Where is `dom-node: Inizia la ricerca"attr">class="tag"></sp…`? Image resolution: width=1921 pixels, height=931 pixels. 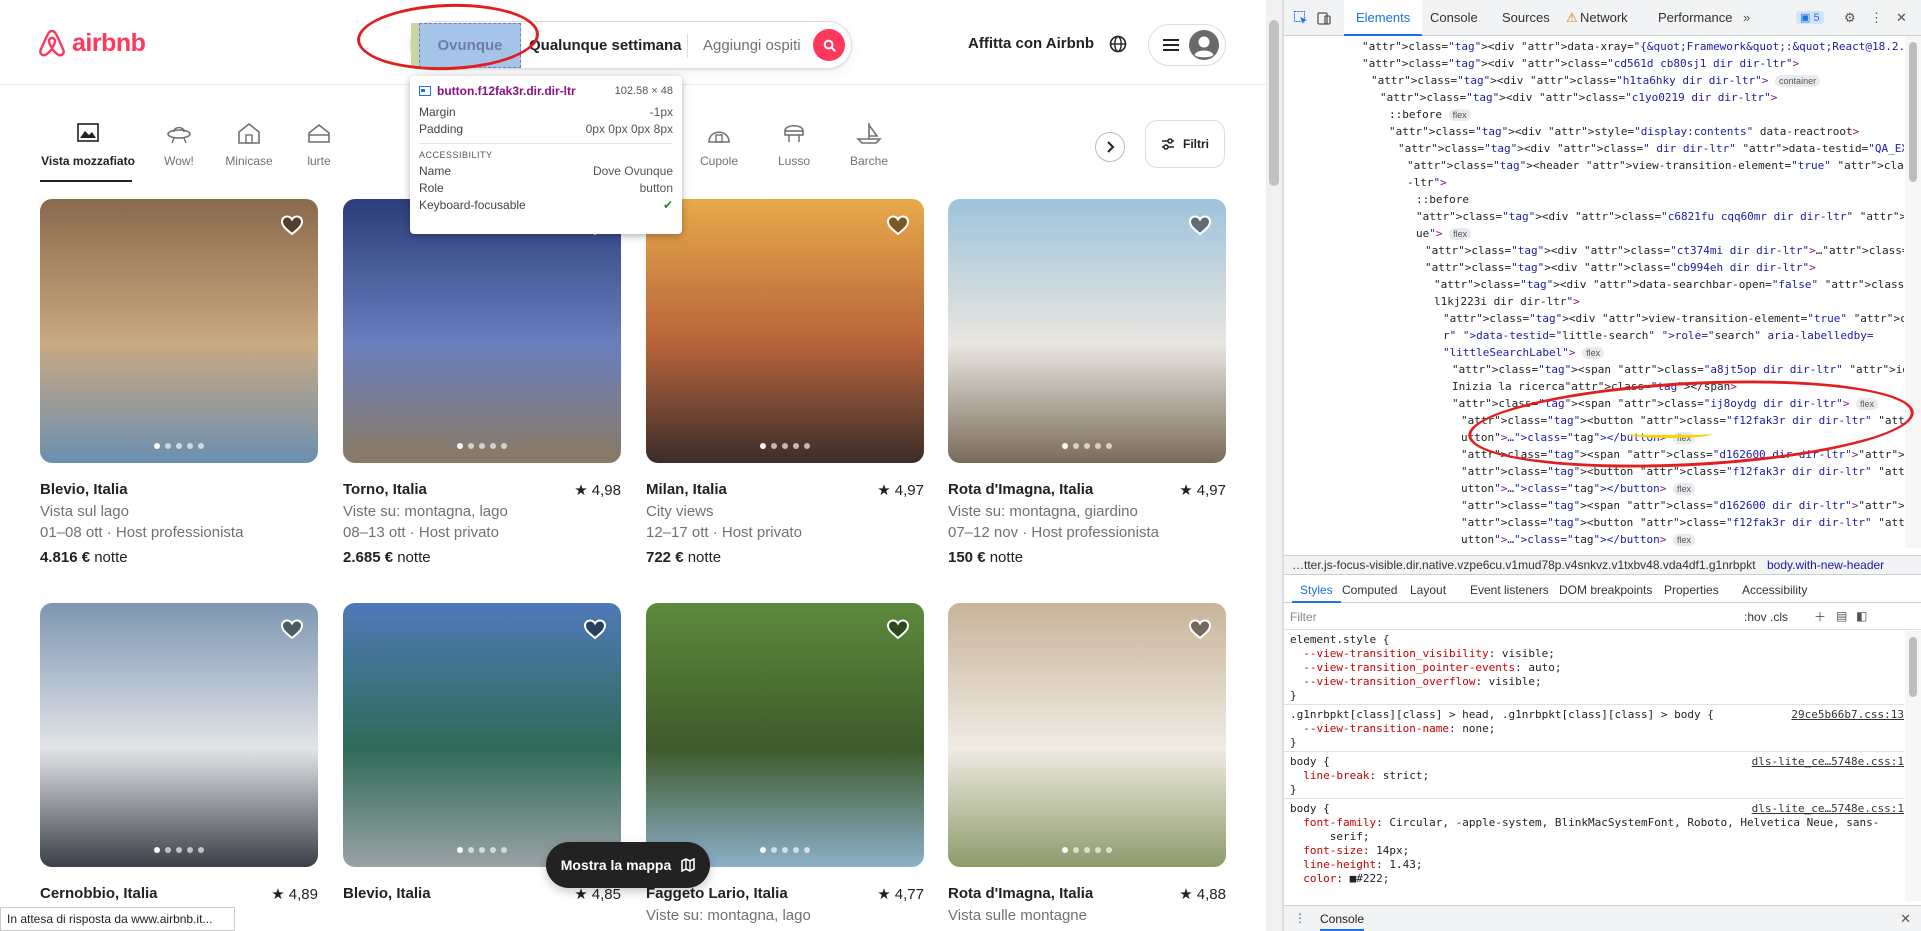 dom-node: Inizia la ricerca"attr">class="tag"></sp… is located at coordinates (1594, 386).